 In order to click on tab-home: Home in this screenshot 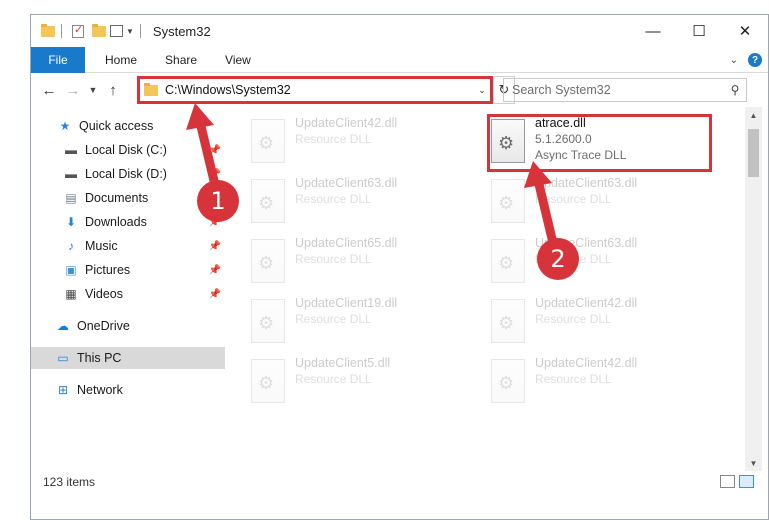, I will do `click(121, 60)`.